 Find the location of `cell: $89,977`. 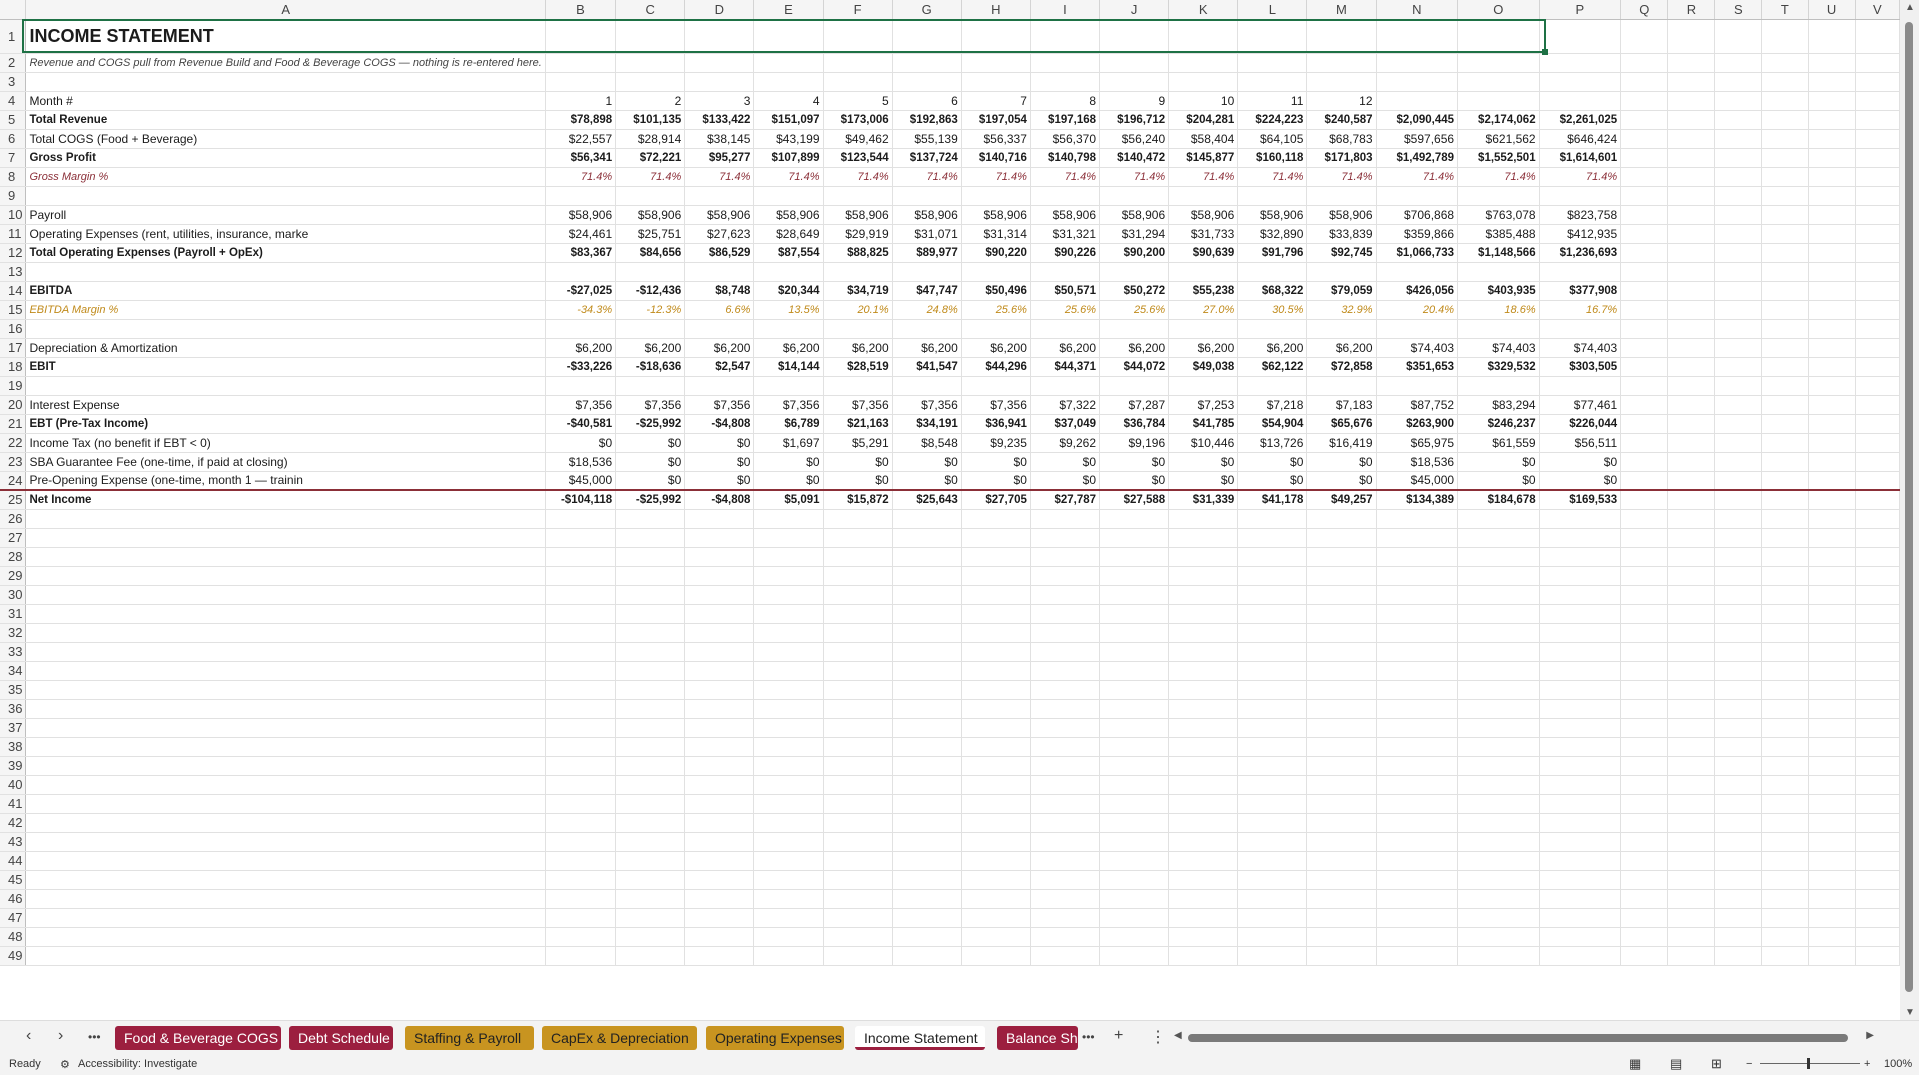

cell: $89,977 is located at coordinates (927, 253).